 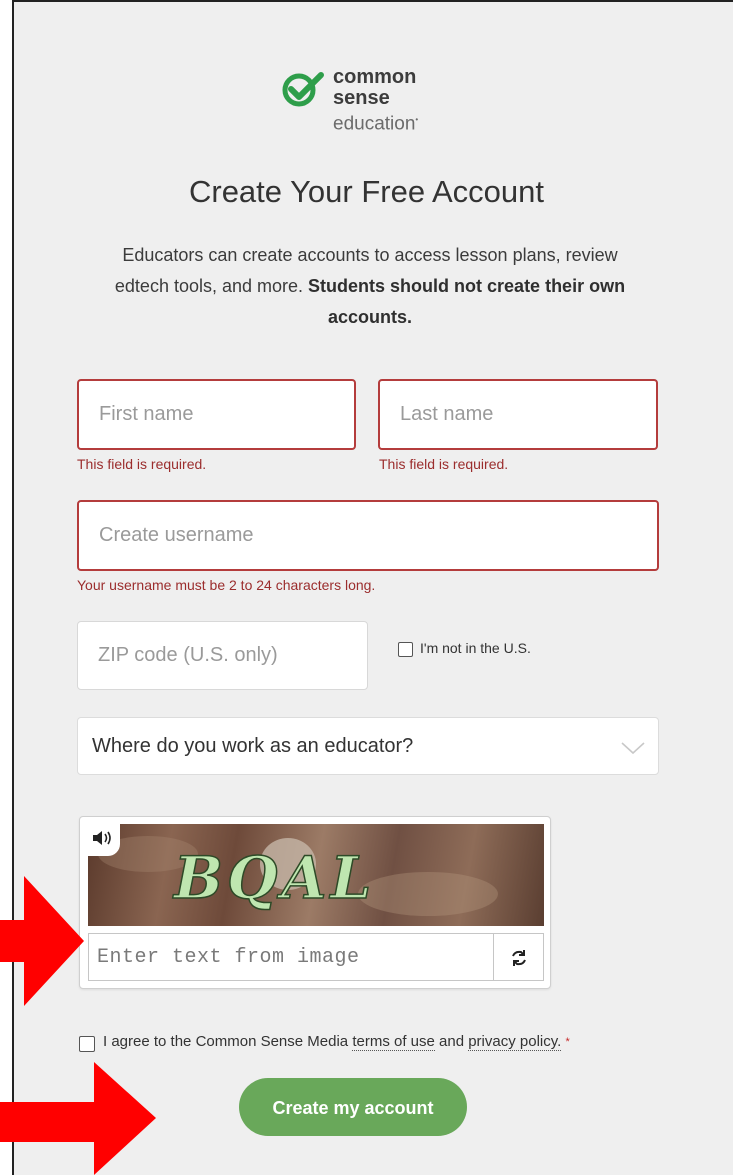 I want to click on last-name-input, so click(x=518, y=414).